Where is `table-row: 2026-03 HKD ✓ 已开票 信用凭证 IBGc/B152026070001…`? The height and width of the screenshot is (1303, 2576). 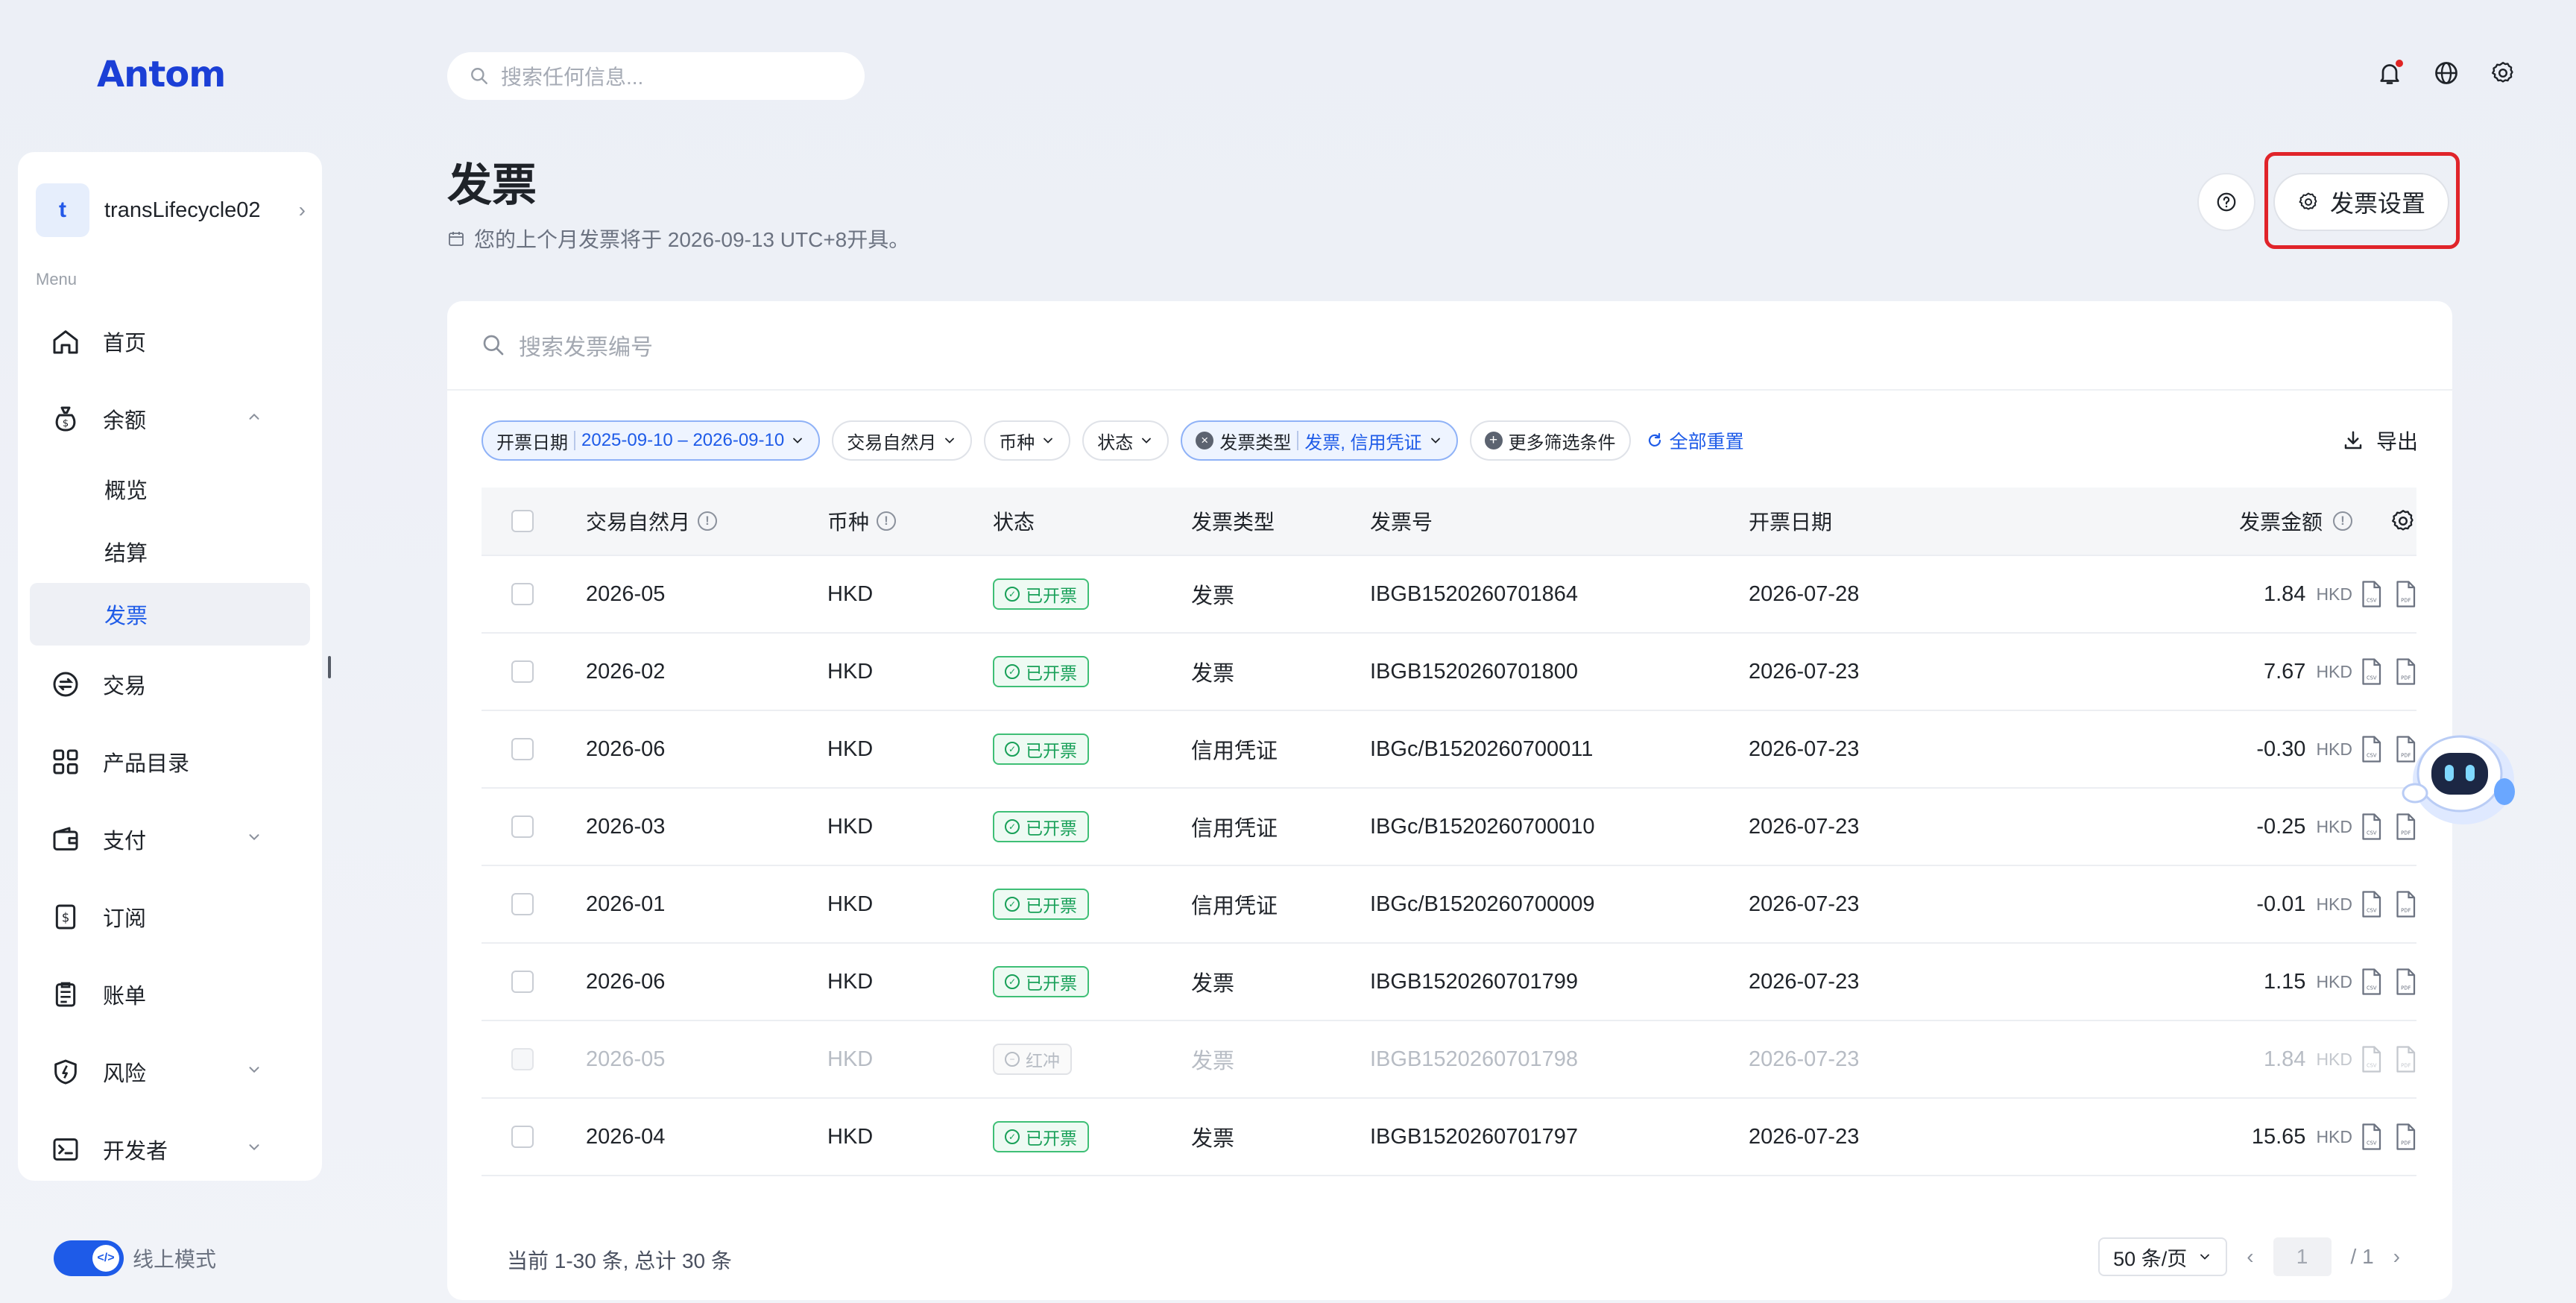 table-row: 2026-03 HKD ✓ 已开票 信用凭证 IBGc/B152026070001… is located at coordinates (1449, 827).